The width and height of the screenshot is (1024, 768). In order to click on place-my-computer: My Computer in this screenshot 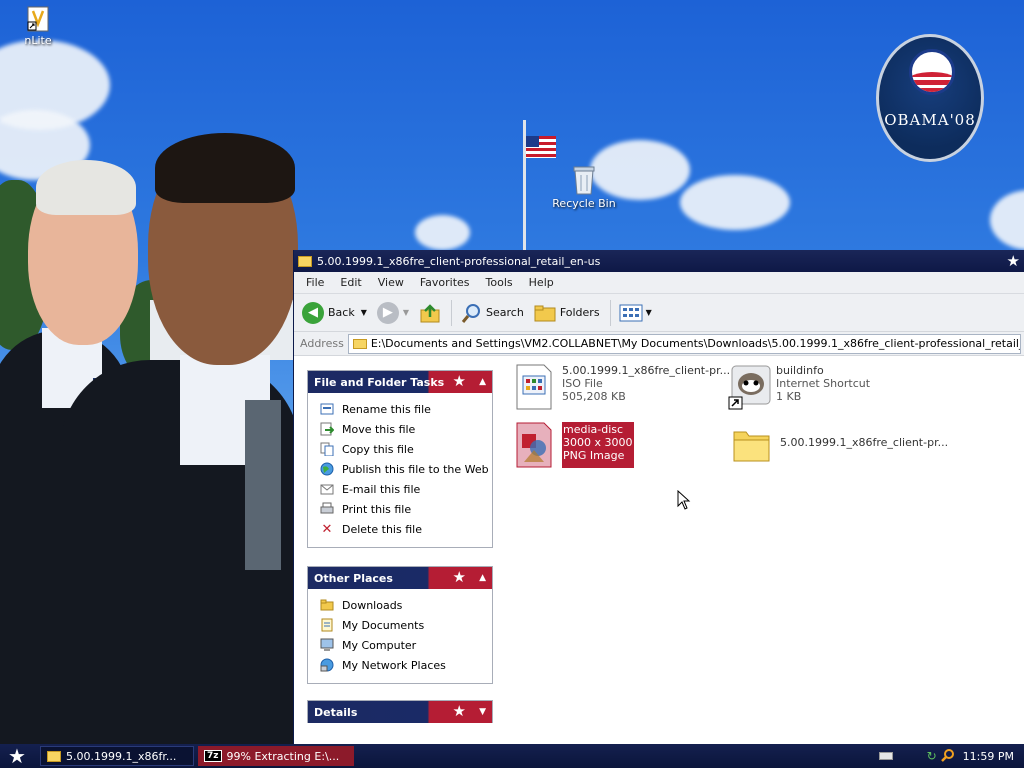, I will do `click(405, 645)`.